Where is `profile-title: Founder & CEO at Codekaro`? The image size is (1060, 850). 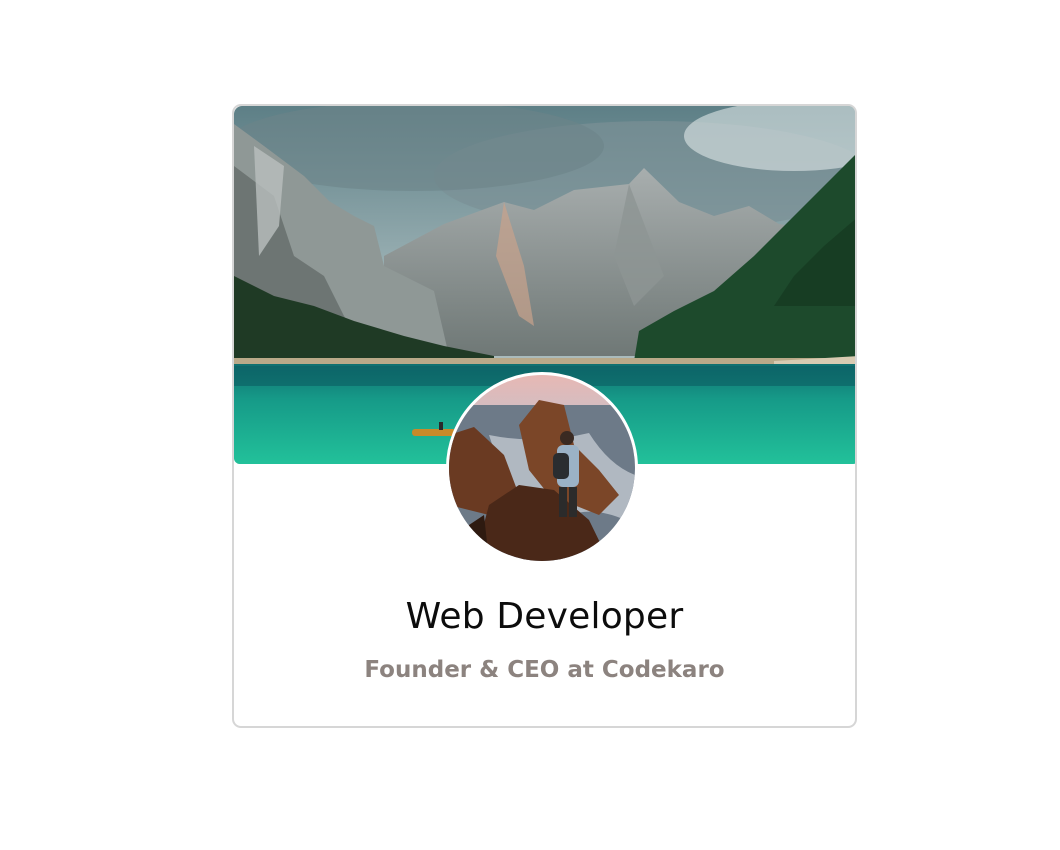
profile-title: Founder & CEO at Codekaro is located at coordinates (544, 670).